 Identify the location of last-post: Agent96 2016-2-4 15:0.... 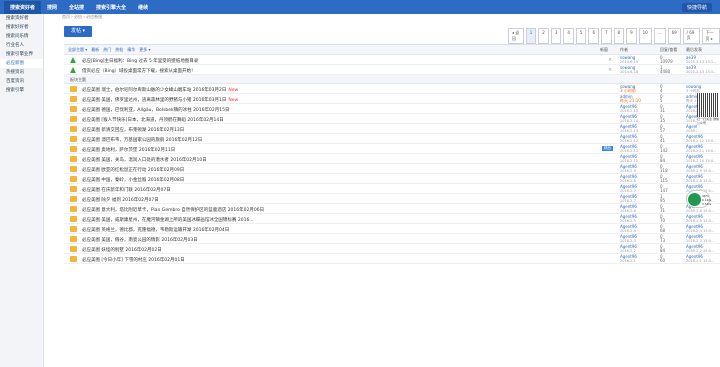
(700, 229).